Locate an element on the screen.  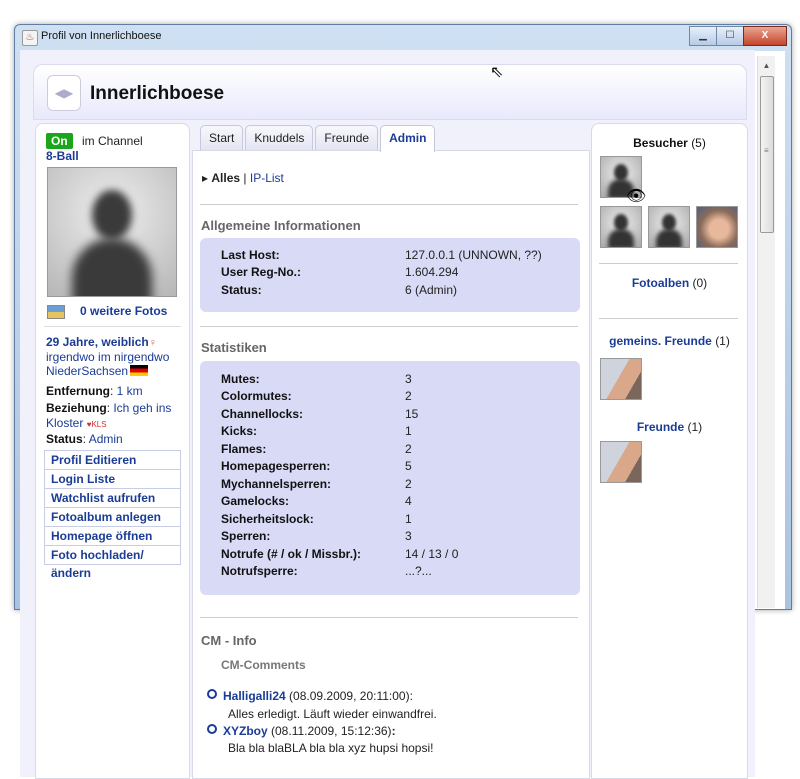
row-value: 127.0.0.1 (UNNOWN, ??) is located at coordinates (473, 255).